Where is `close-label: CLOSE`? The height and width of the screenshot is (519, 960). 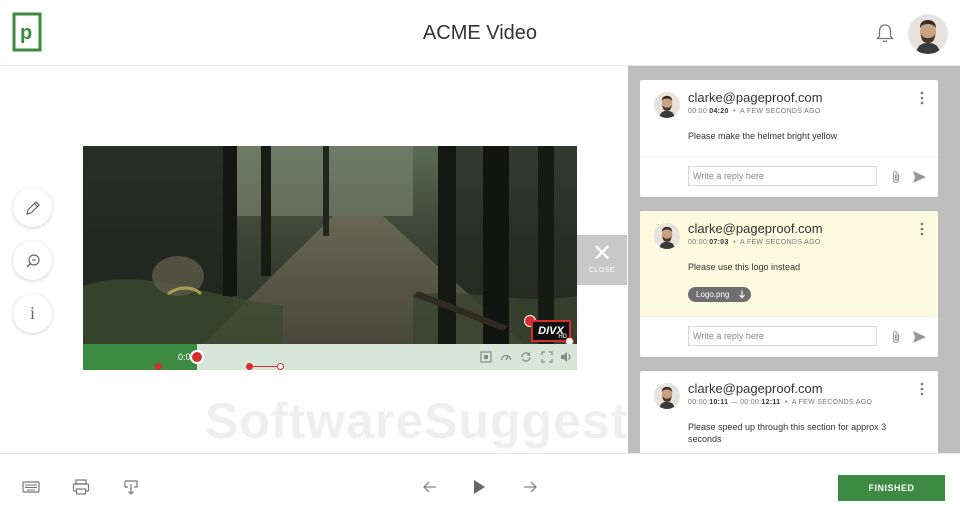 close-label: CLOSE is located at coordinates (602, 270).